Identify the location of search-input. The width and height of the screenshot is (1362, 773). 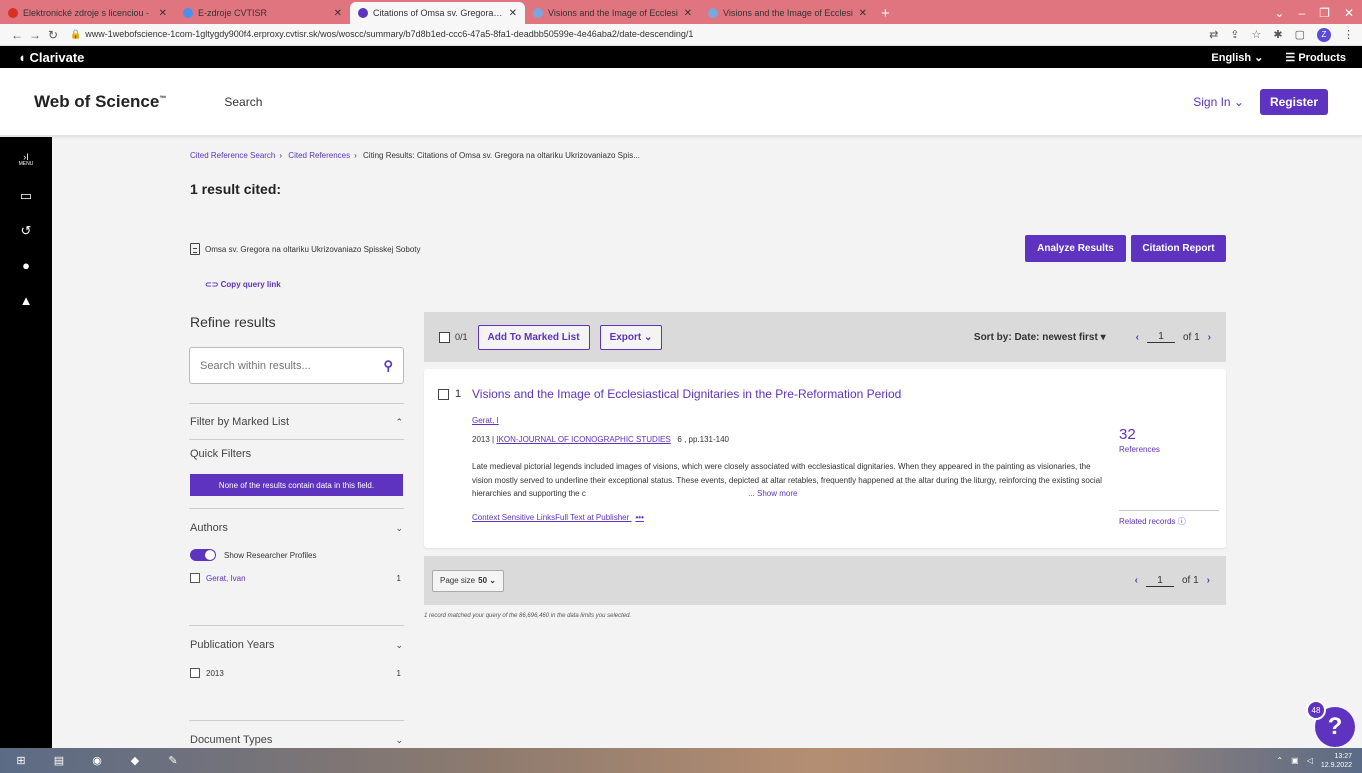
(292, 365).